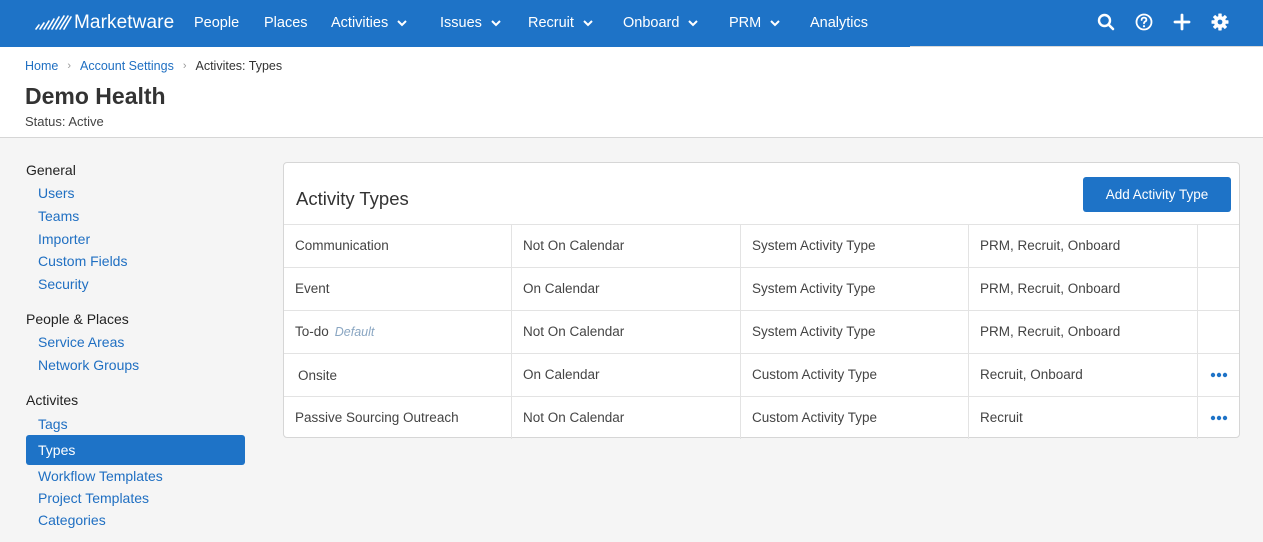 The image size is (1263, 542). I want to click on nav-item-onboard: Onboard, so click(661, 23).